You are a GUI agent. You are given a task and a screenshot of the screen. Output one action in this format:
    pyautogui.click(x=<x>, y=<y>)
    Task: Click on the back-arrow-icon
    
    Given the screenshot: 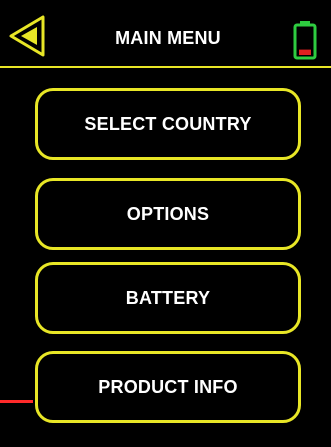 What is the action you would take?
    pyautogui.click(x=27, y=36)
    